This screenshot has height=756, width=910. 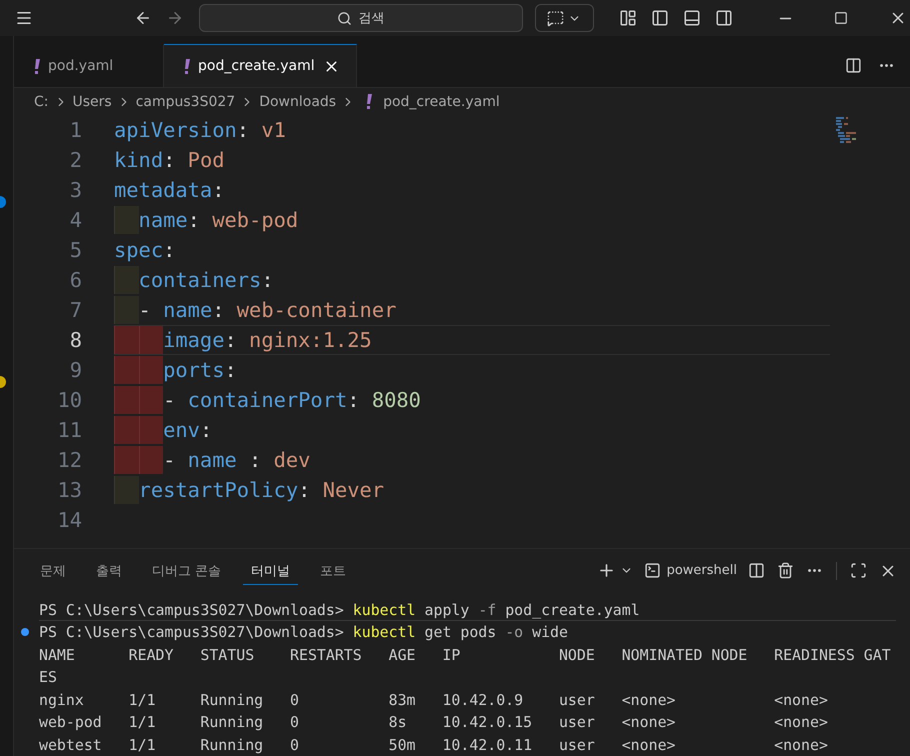 What do you see at coordinates (187, 430) in the screenshot?
I see `code-line: env:` at bounding box center [187, 430].